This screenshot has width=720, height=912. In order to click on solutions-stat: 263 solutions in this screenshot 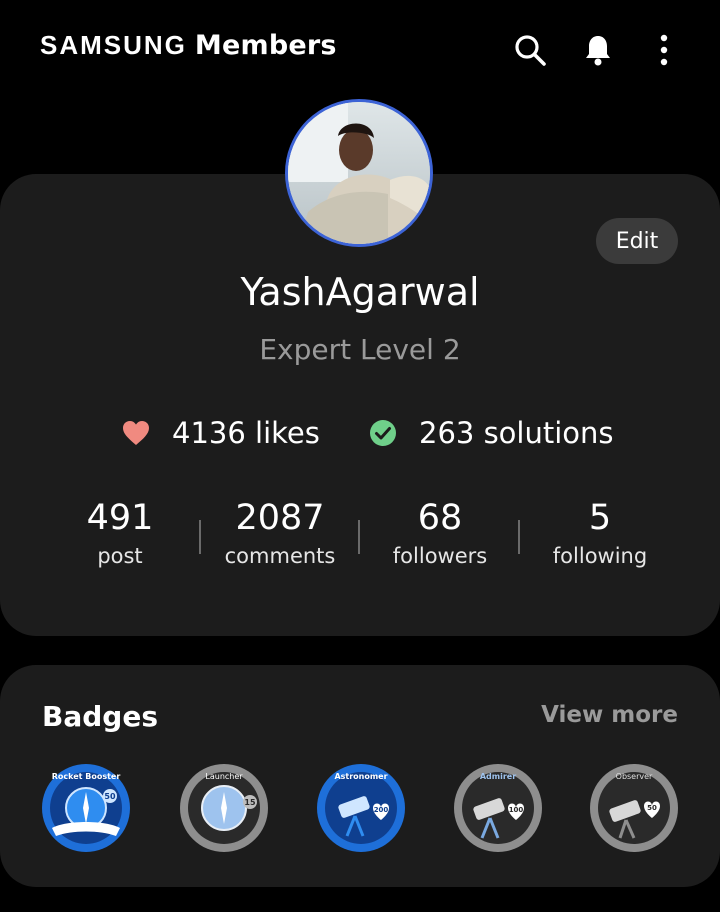, I will do `click(490, 433)`.